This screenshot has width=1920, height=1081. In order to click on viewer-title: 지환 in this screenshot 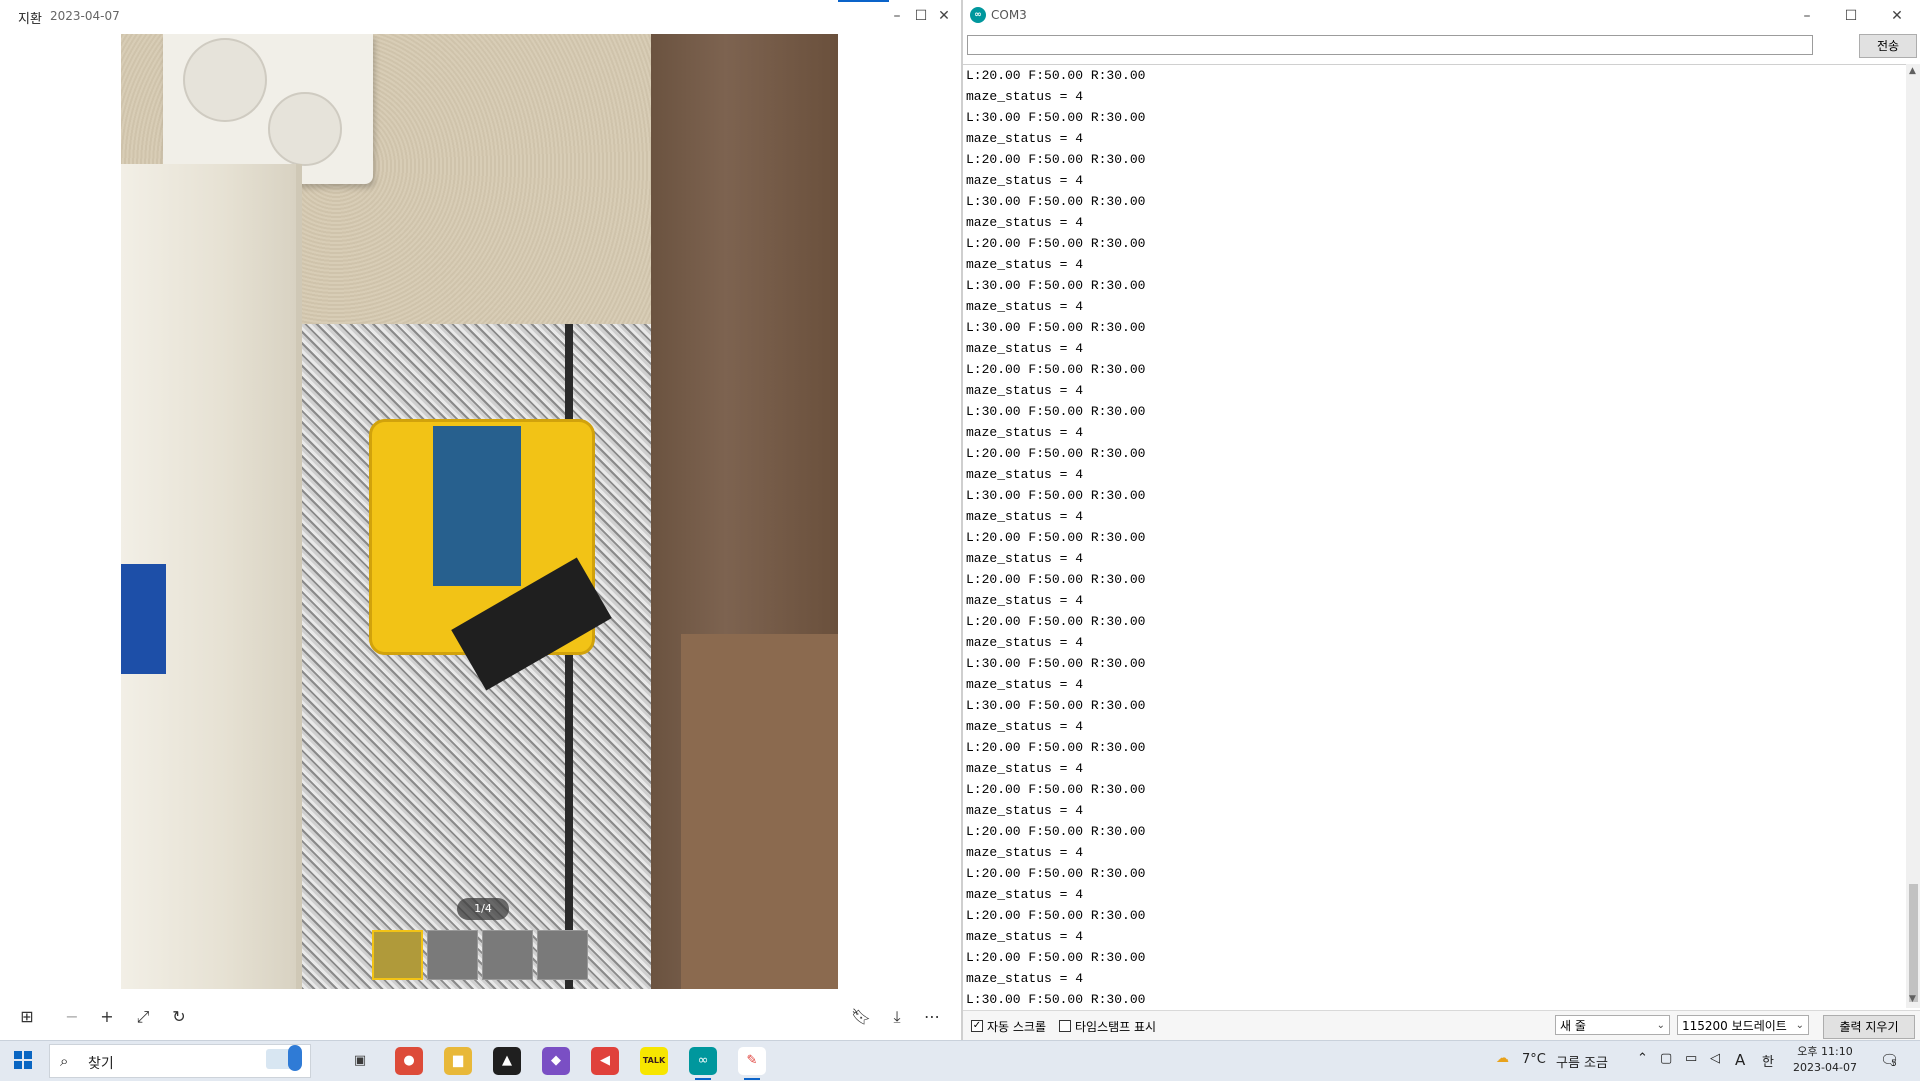, I will do `click(30, 19)`.